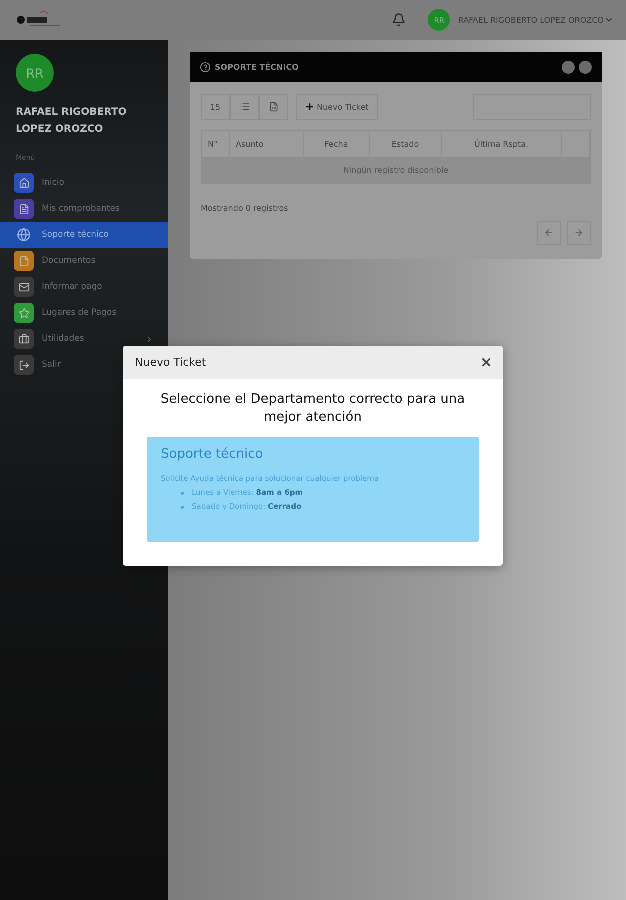 The width and height of the screenshot is (626, 900). What do you see at coordinates (35, 73) in the screenshot?
I see `profile-avatar: RR` at bounding box center [35, 73].